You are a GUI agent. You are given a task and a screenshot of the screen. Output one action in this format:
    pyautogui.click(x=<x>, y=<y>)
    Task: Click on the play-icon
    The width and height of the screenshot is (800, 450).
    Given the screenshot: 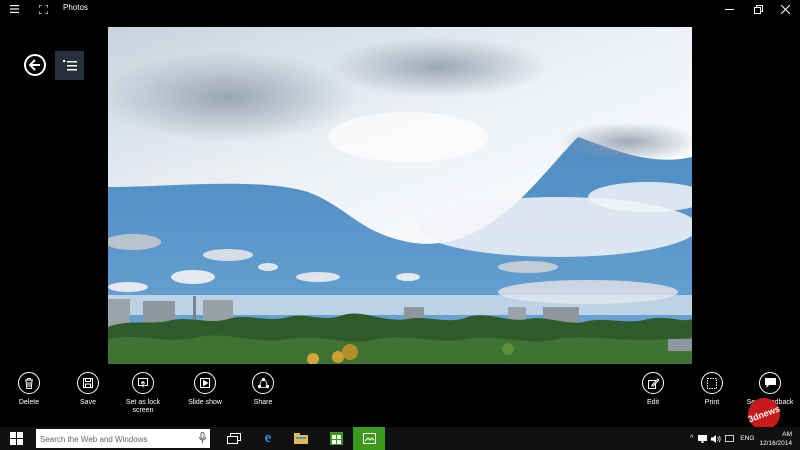 What is the action you would take?
    pyautogui.click(x=205, y=383)
    